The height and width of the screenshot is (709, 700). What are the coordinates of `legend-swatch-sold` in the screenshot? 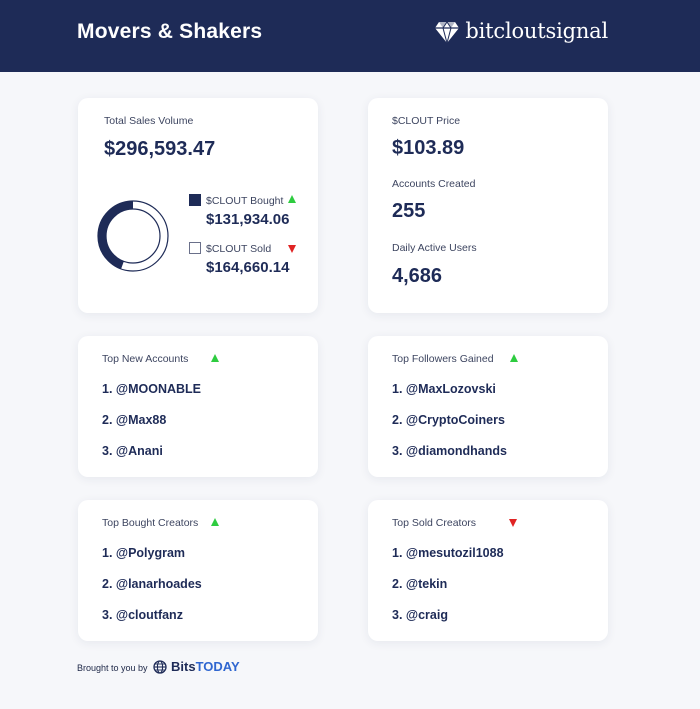 It's located at (195, 248).